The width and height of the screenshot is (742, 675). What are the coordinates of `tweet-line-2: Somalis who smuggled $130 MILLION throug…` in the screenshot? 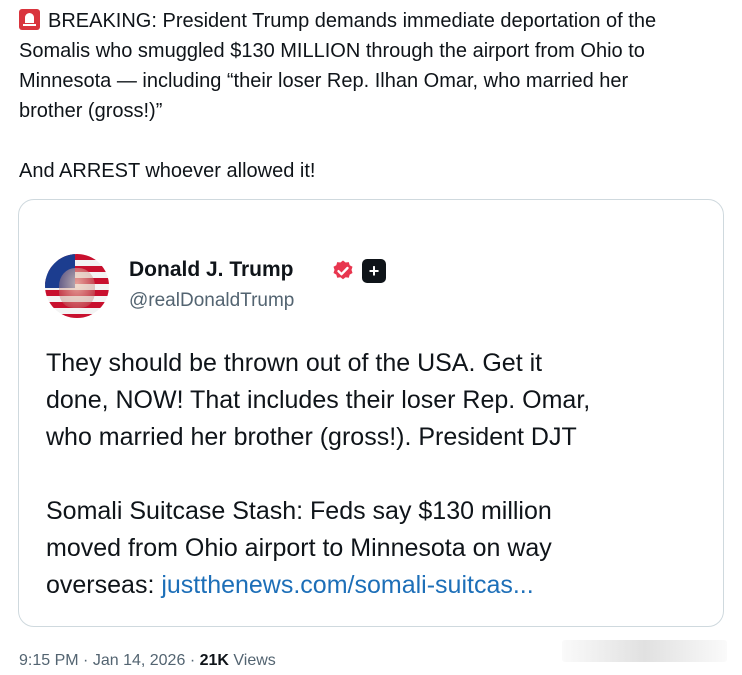 It's located at (332, 51).